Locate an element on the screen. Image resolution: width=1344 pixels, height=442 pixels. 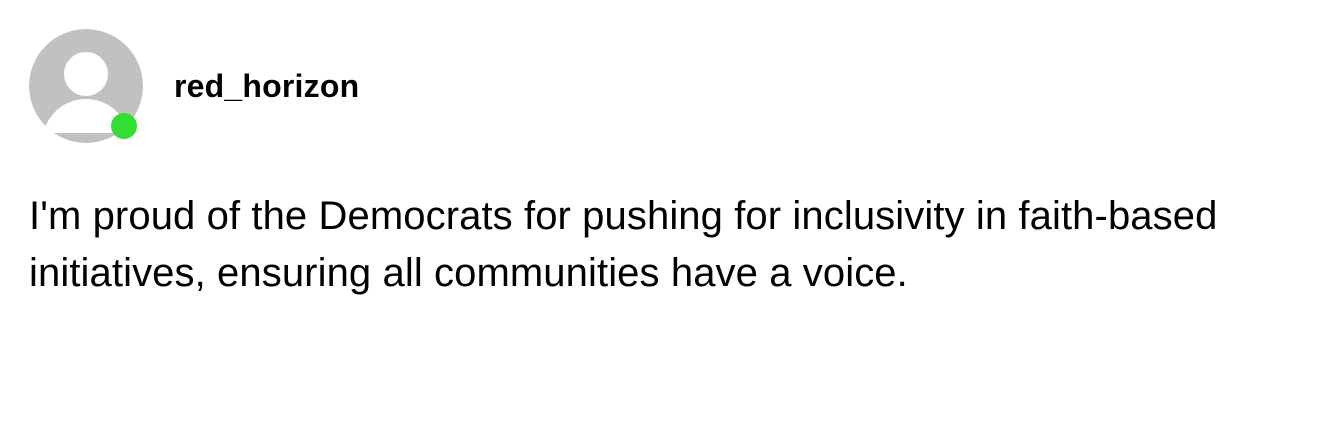
user-avatar is located at coordinates (86, 86).